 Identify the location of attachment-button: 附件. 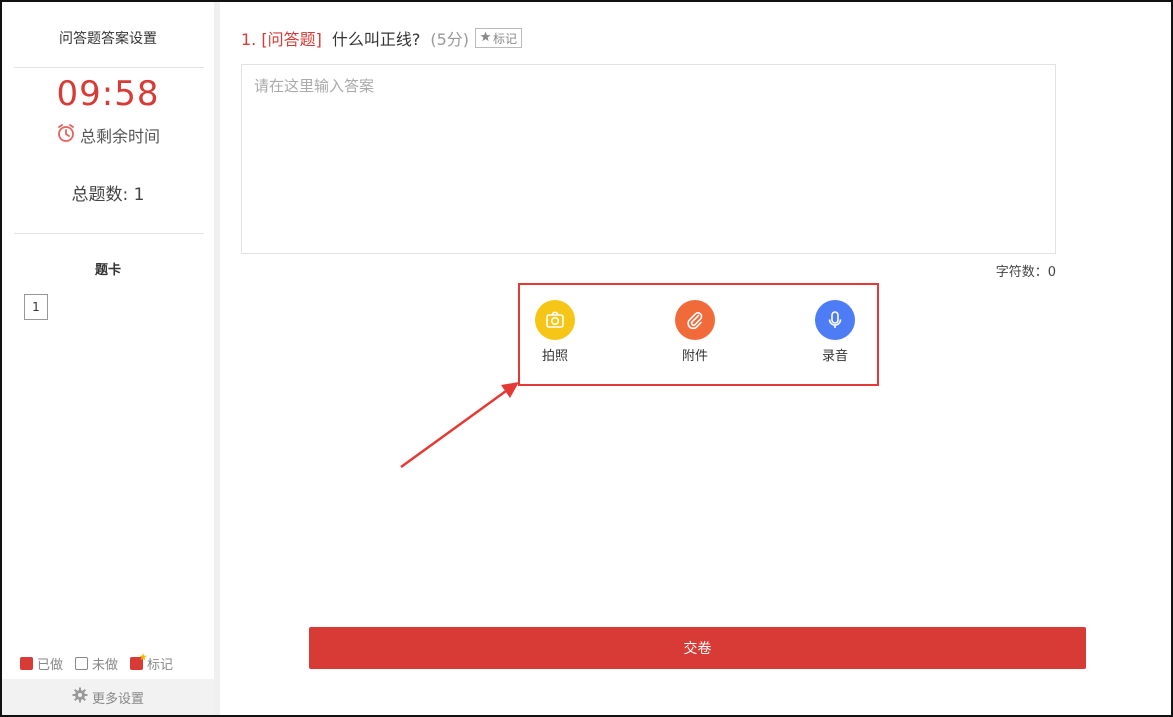
(695, 332).